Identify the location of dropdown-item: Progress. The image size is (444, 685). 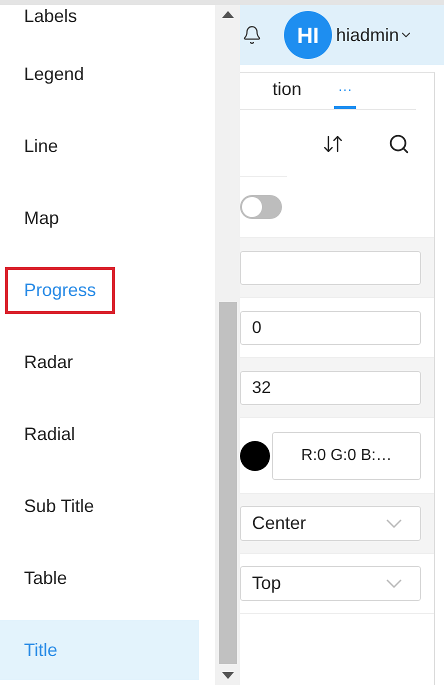
(107, 290).